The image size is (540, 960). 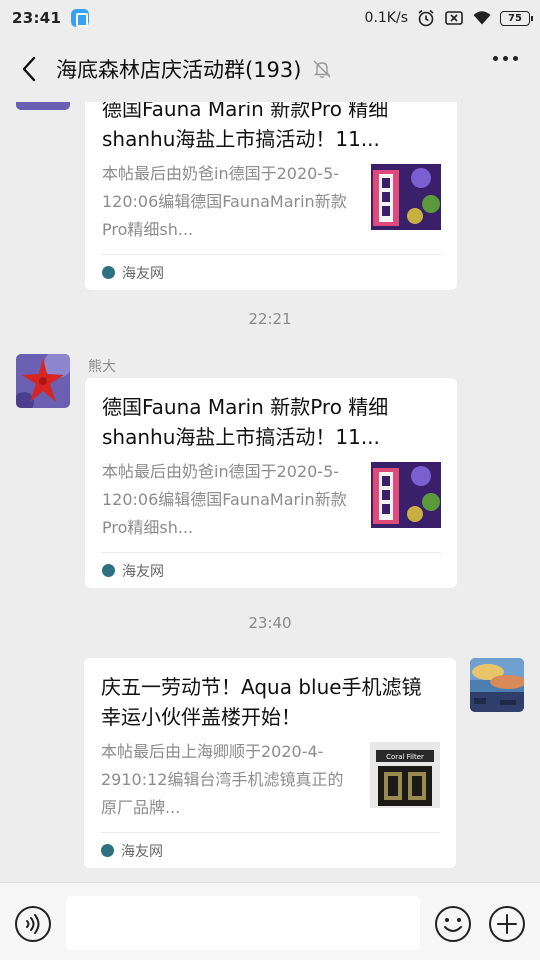 I want to click on battery-icon: 75, so click(x=516, y=18).